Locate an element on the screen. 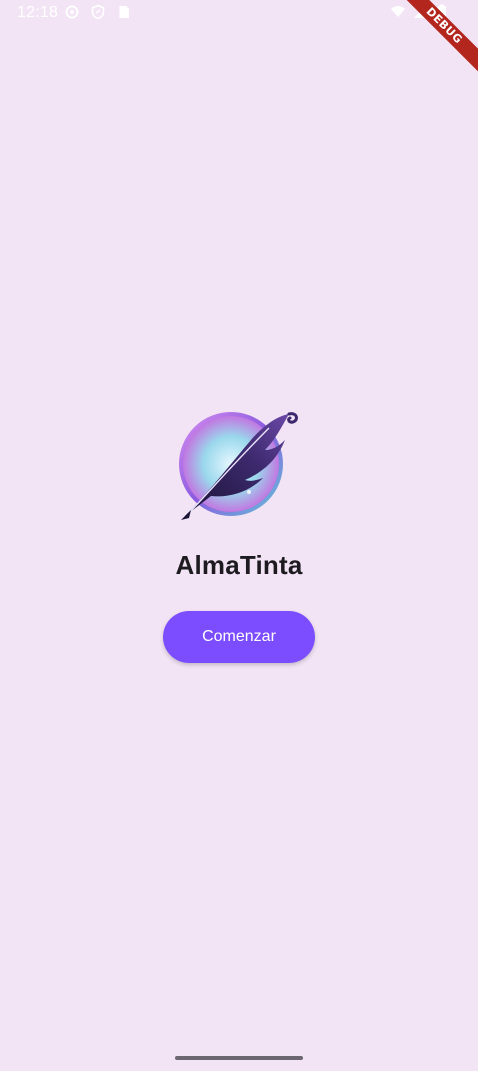 This screenshot has height=1071, width=478. battery-icon is located at coordinates (442, 12).